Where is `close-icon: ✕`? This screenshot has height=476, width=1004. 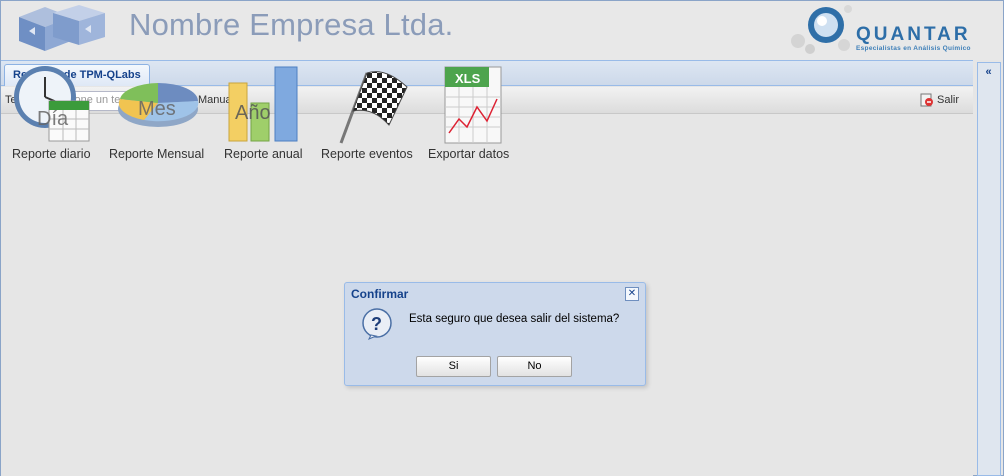 close-icon: ✕ is located at coordinates (632, 294).